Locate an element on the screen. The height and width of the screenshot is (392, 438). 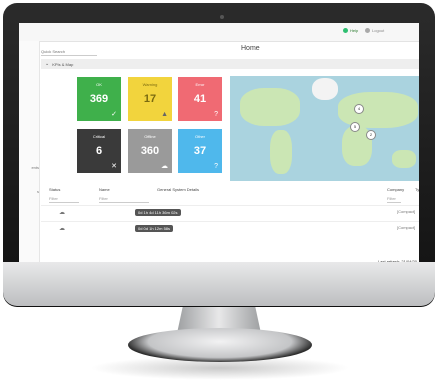
kpi-tile-other: Other 37 ? is located at coordinates (200, 151).